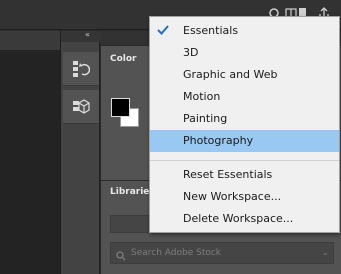 This screenshot has width=341, height=274. I want to click on color-panel-tab: Color, so click(123, 59).